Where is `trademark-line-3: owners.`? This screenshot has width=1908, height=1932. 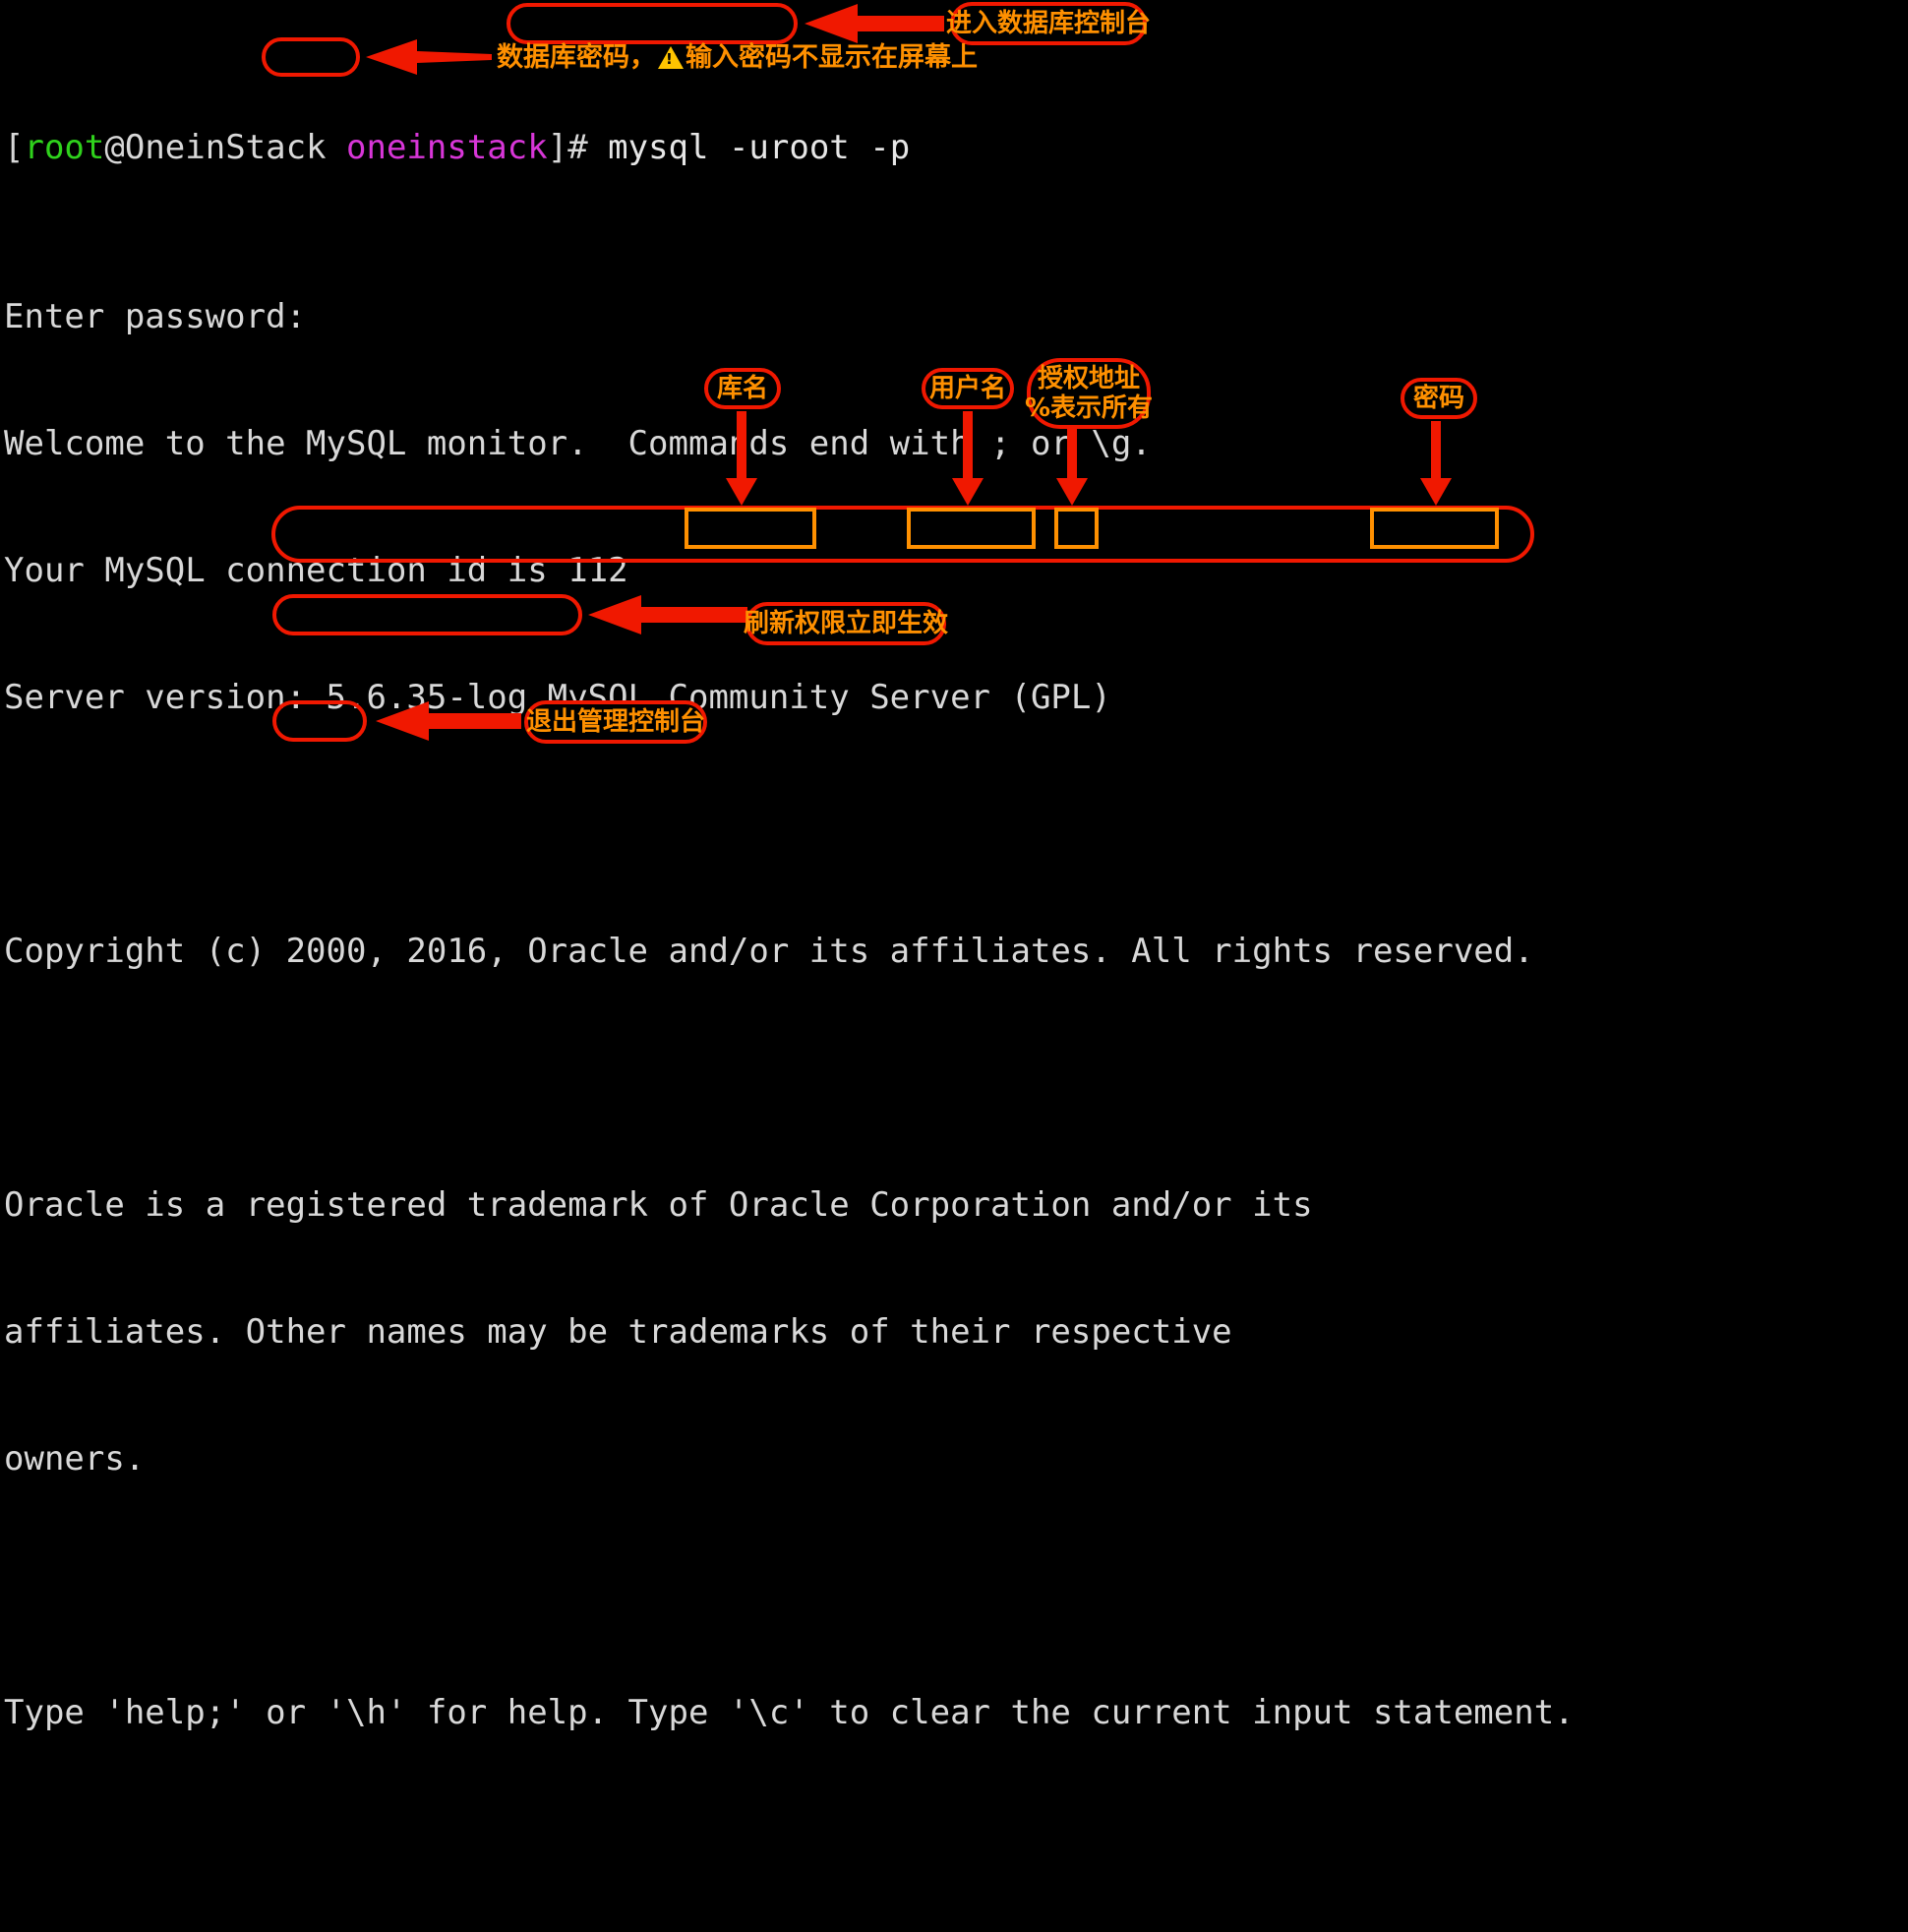 trademark-line-3: owners. is located at coordinates (75, 1459).